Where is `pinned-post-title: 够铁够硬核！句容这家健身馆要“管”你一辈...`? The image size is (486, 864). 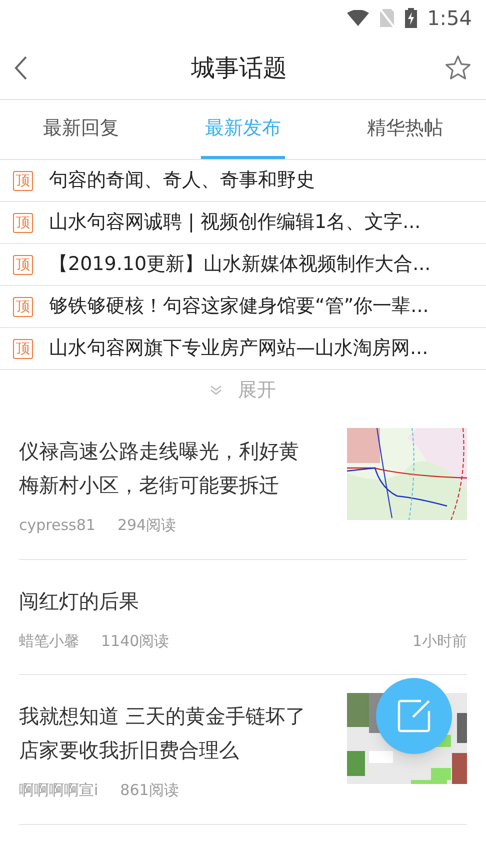
pinned-post-title: 够铁够硬核！句容这家健身馆要“管”你一辈... is located at coordinates (239, 306).